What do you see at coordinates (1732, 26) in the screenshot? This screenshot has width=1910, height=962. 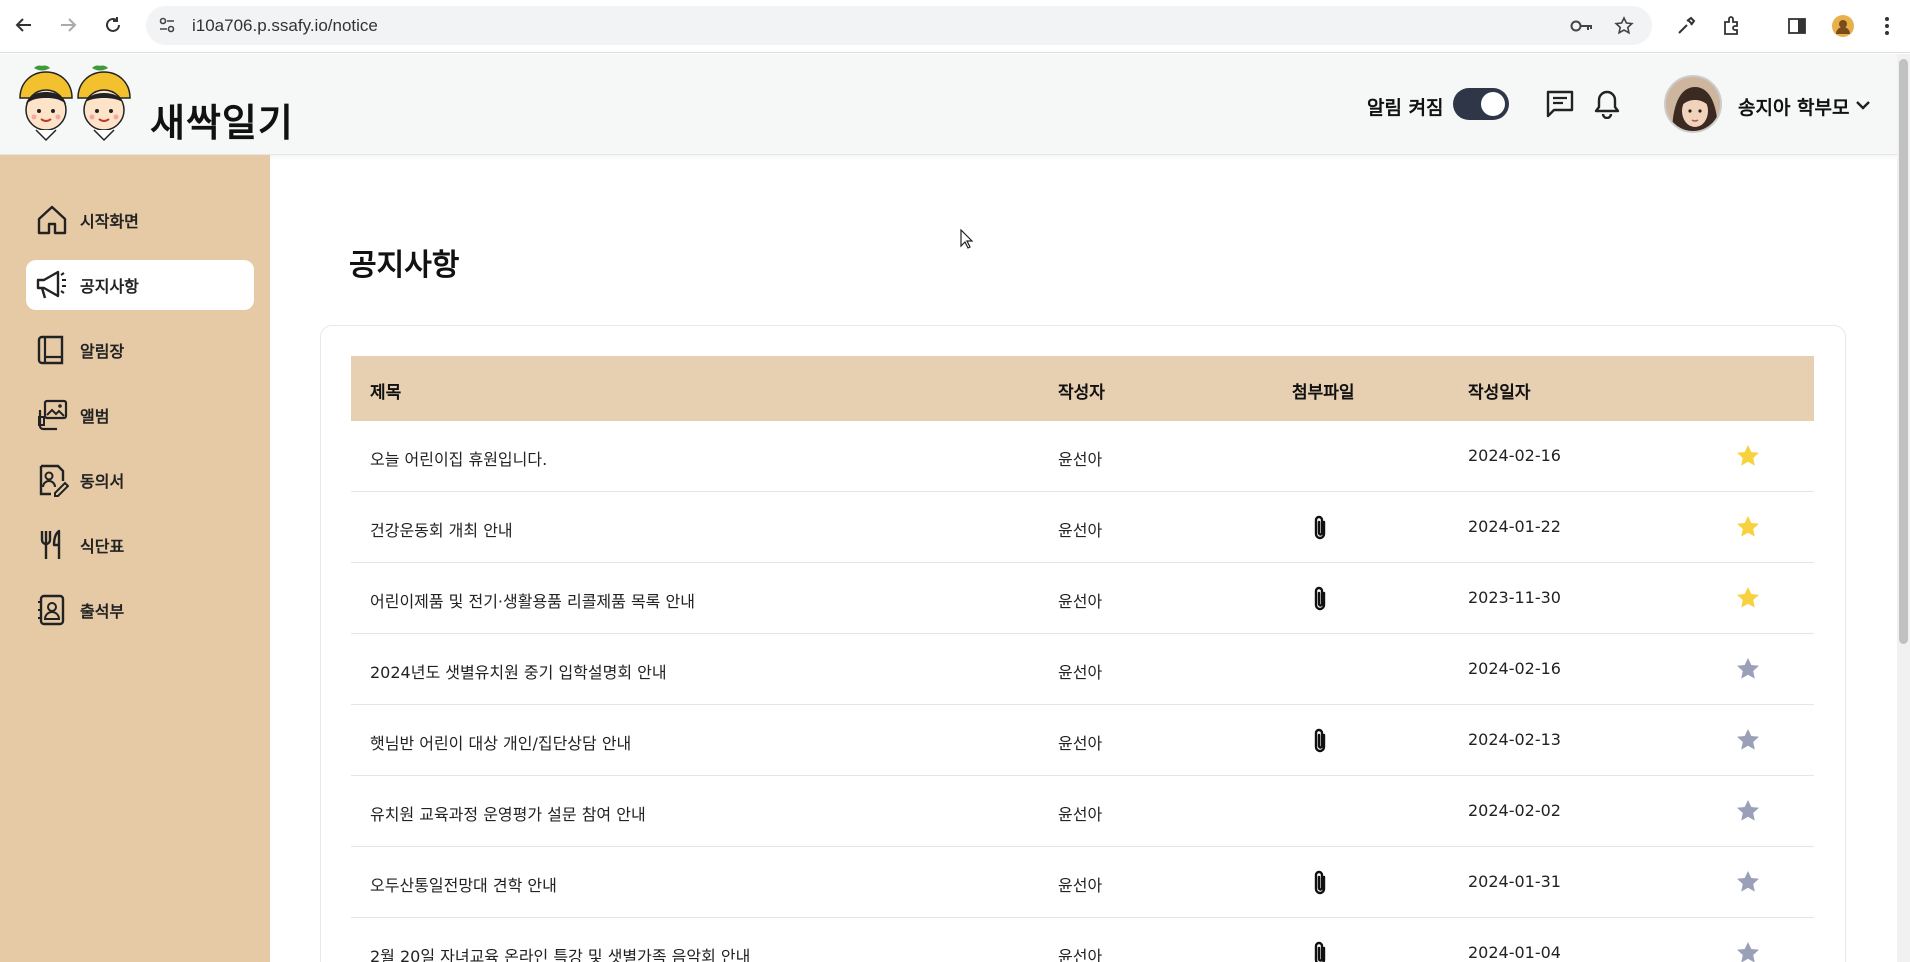 I see `extensions-icon` at bounding box center [1732, 26].